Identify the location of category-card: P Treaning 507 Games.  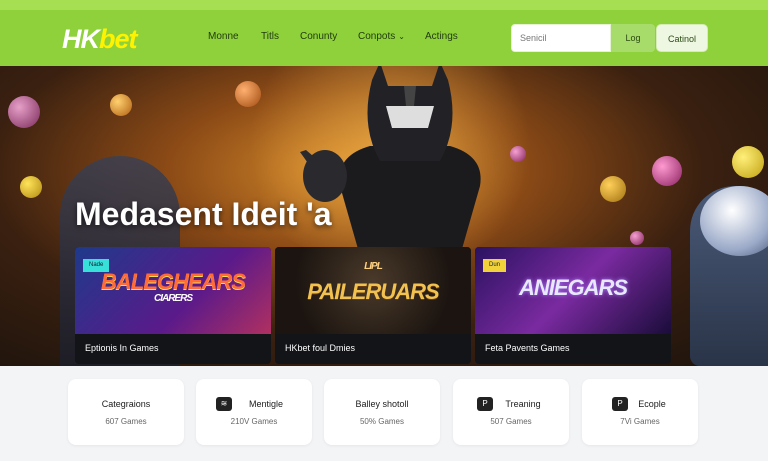
(511, 412).